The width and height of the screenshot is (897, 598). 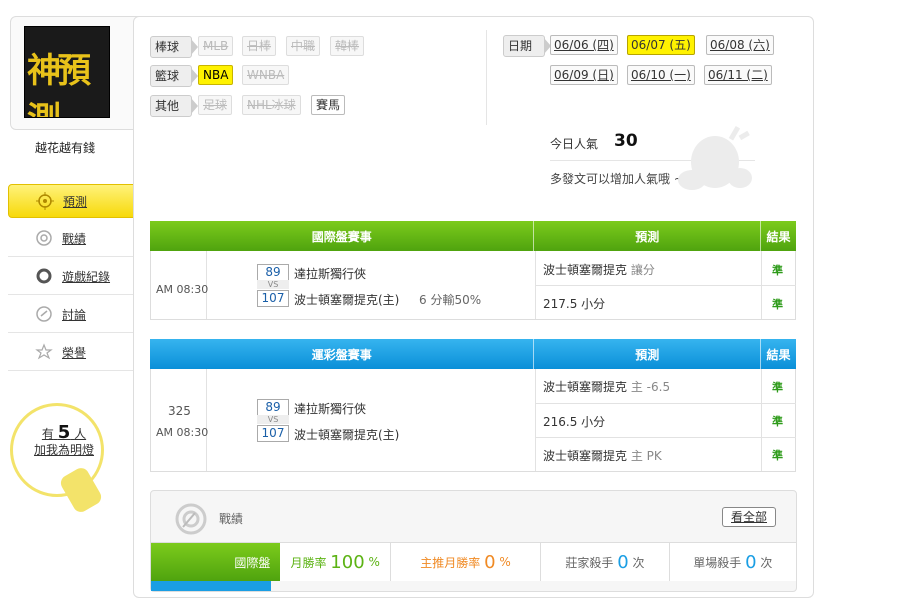 What do you see at coordinates (174, 47) in the screenshot?
I see `filter-label-baseball: 棒球` at bounding box center [174, 47].